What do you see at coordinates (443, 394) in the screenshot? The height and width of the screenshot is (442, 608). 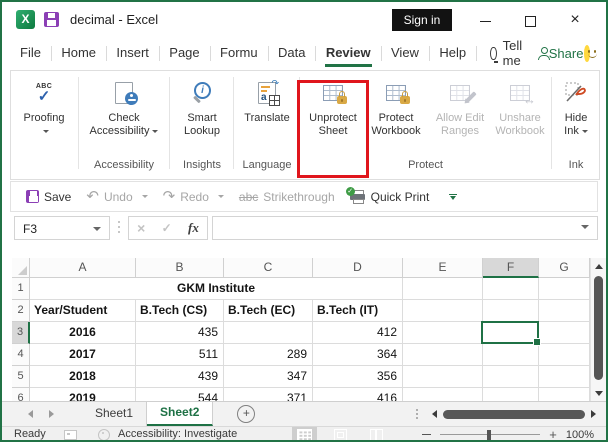 I see `cell-e6` at bounding box center [443, 394].